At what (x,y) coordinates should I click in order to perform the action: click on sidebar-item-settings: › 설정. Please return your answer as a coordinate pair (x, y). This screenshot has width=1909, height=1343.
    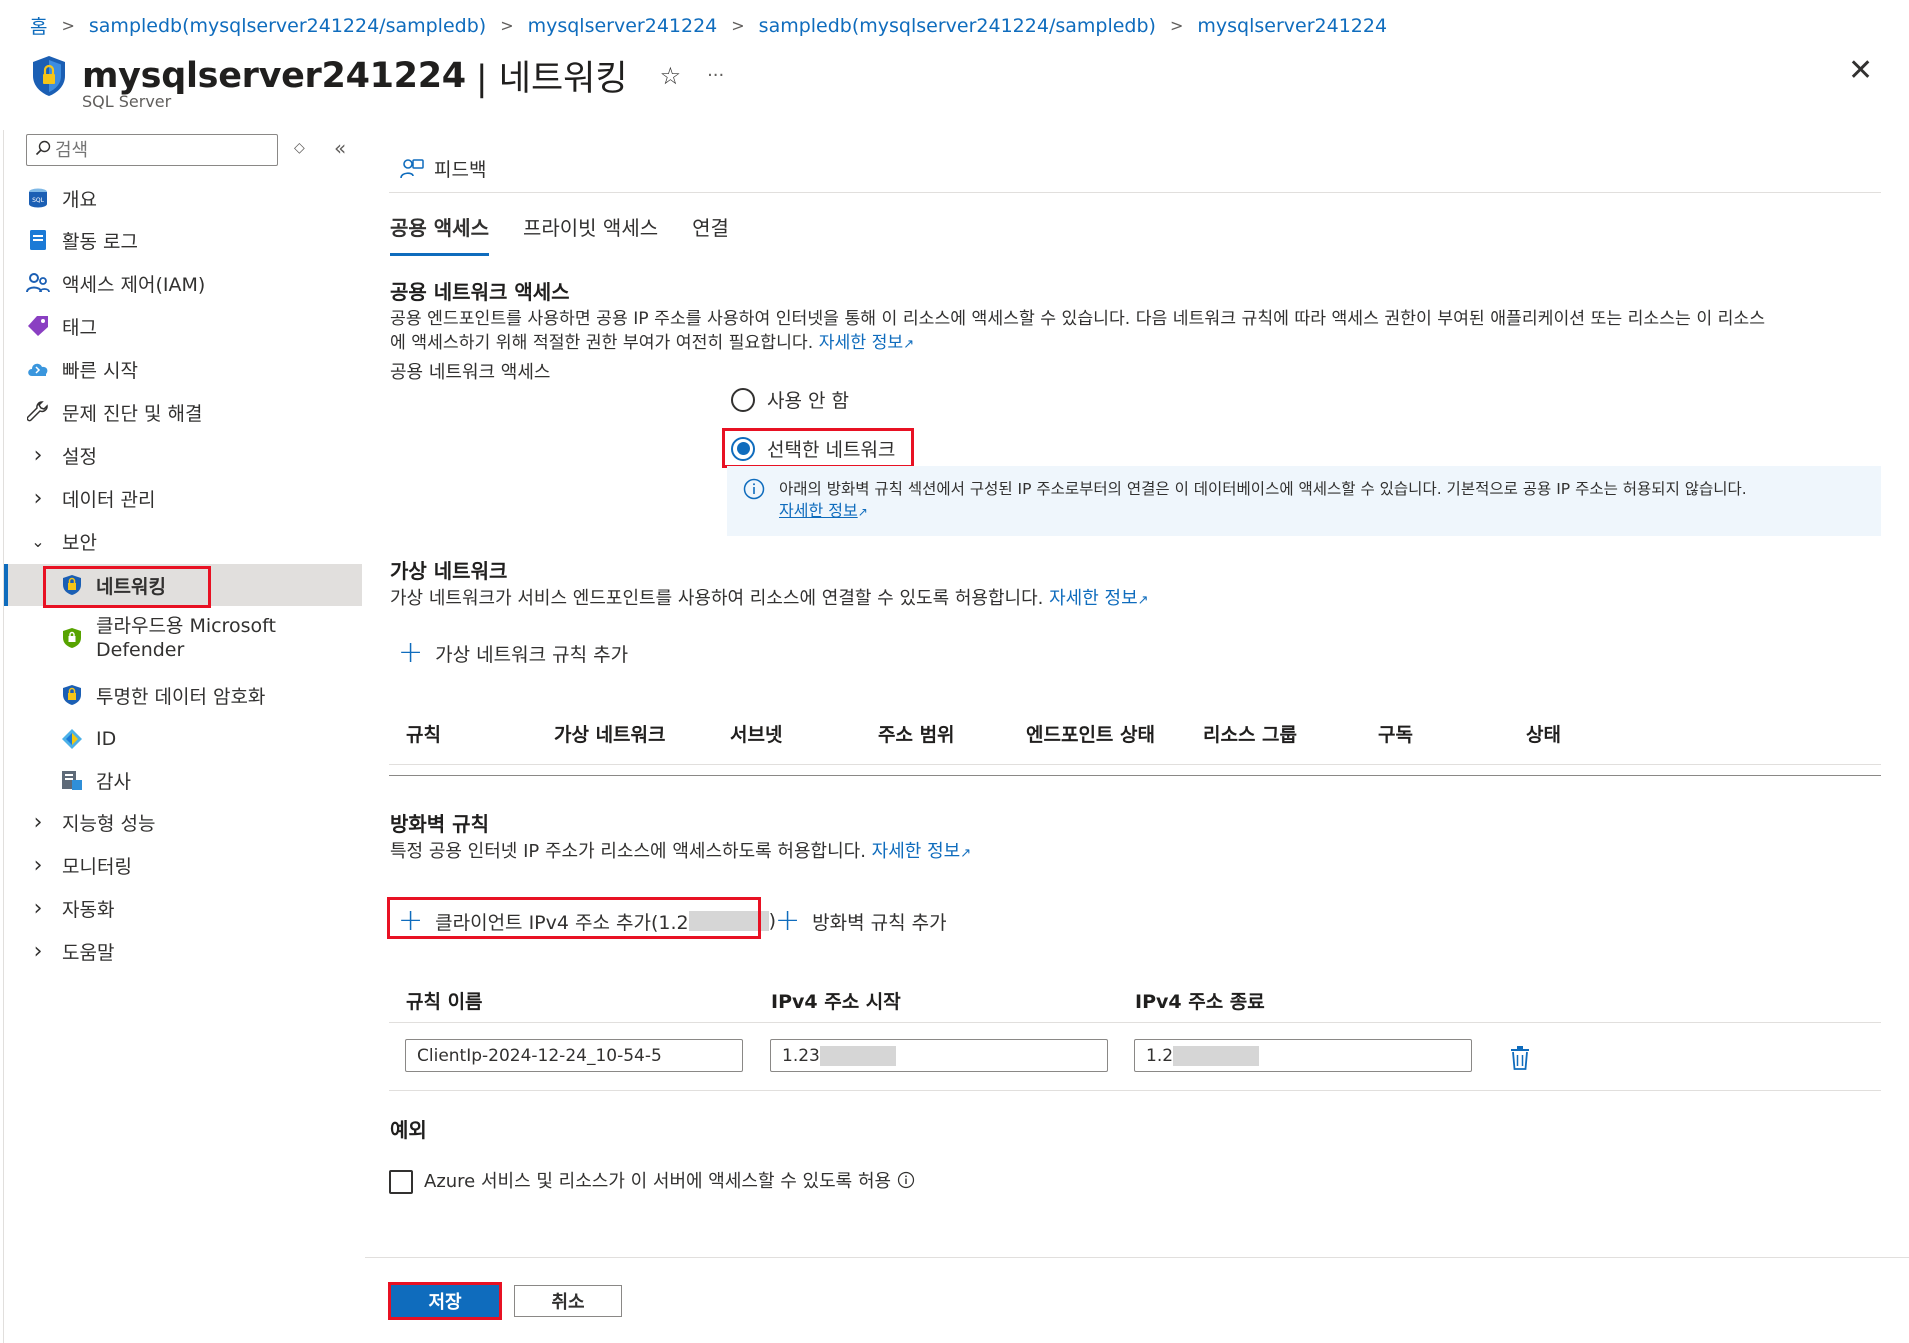
    Looking at the image, I should click on (61, 455).